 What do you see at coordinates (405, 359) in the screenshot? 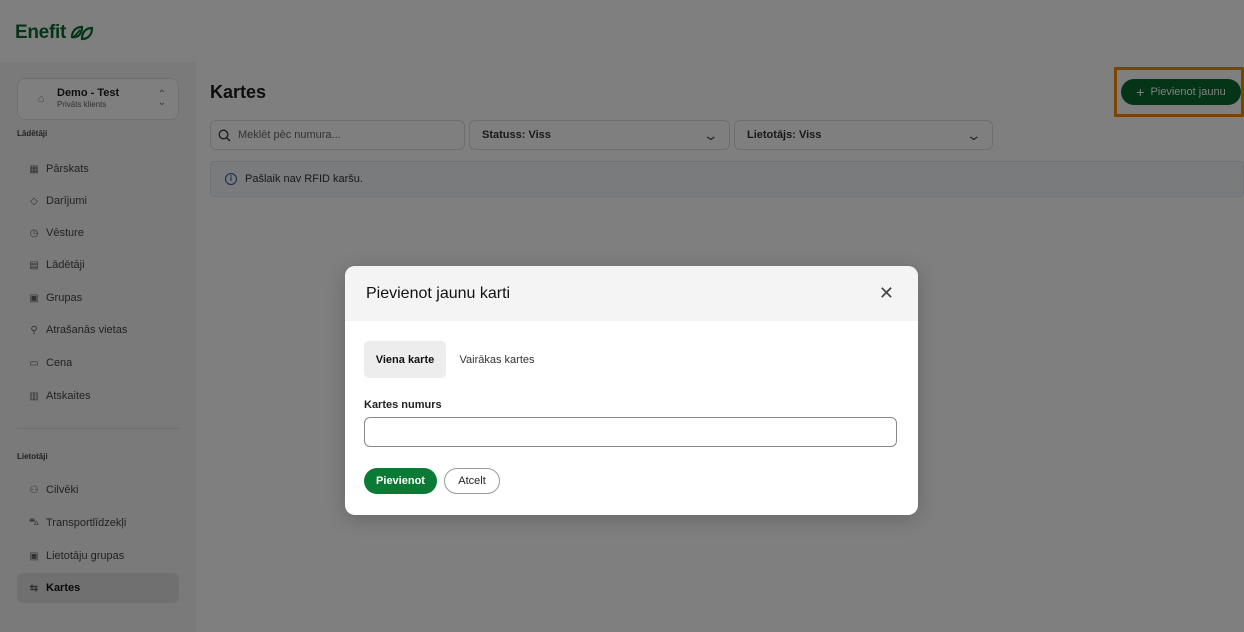
I see `tab-single-card: Viena karte` at bounding box center [405, 359].